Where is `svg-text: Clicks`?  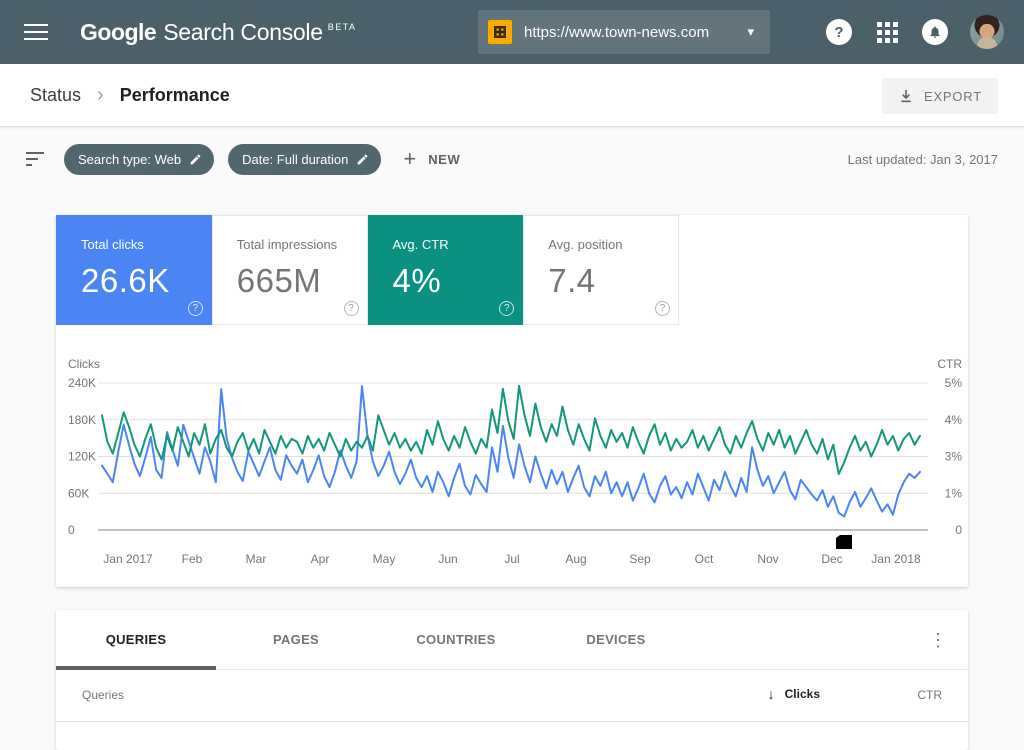
svg-text: Clicks is located at coordinates (84, 364).